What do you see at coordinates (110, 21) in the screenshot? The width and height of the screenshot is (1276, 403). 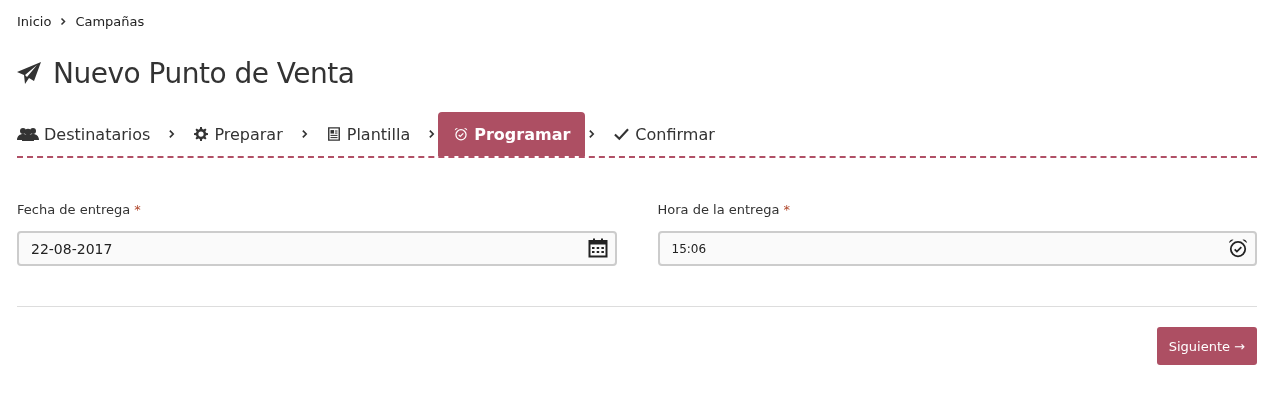 I see `breadcrumb-link: Campañas` at bounding box center [110, 21].